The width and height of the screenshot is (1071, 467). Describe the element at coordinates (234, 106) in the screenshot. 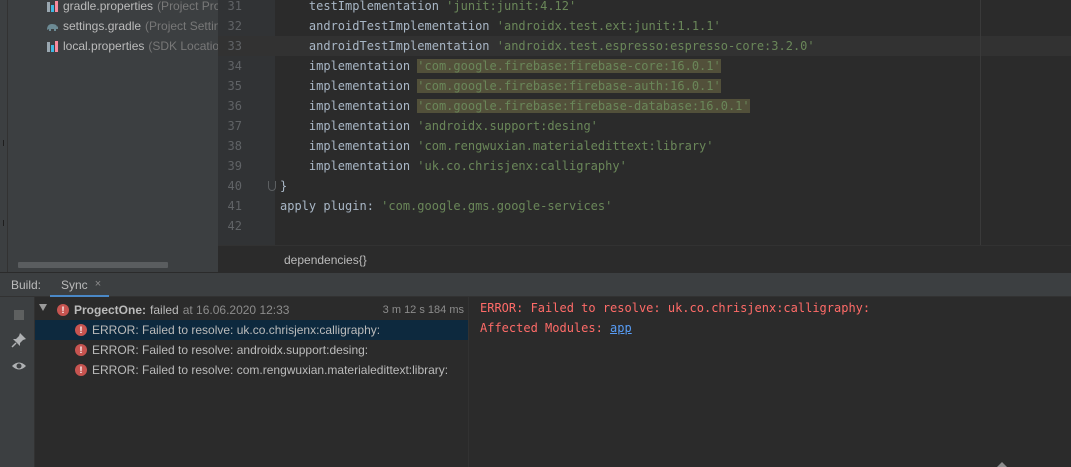

I see `line-number: 36` at that location.